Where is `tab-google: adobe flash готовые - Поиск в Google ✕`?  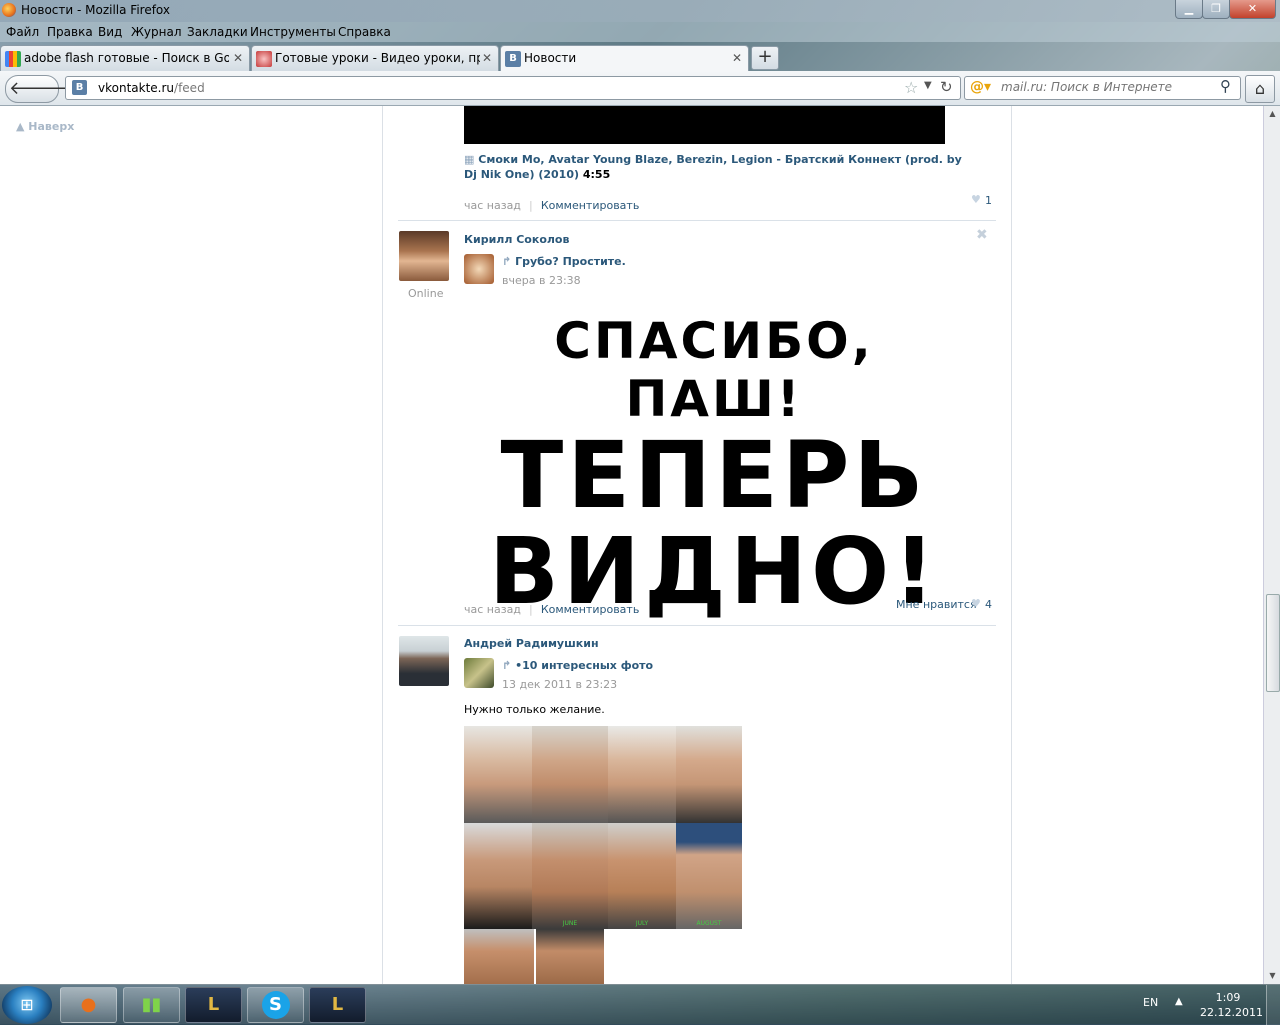 tab-google: adobe flash готовые - Поиск в Google ✕ is located at coordinates (125, 58).